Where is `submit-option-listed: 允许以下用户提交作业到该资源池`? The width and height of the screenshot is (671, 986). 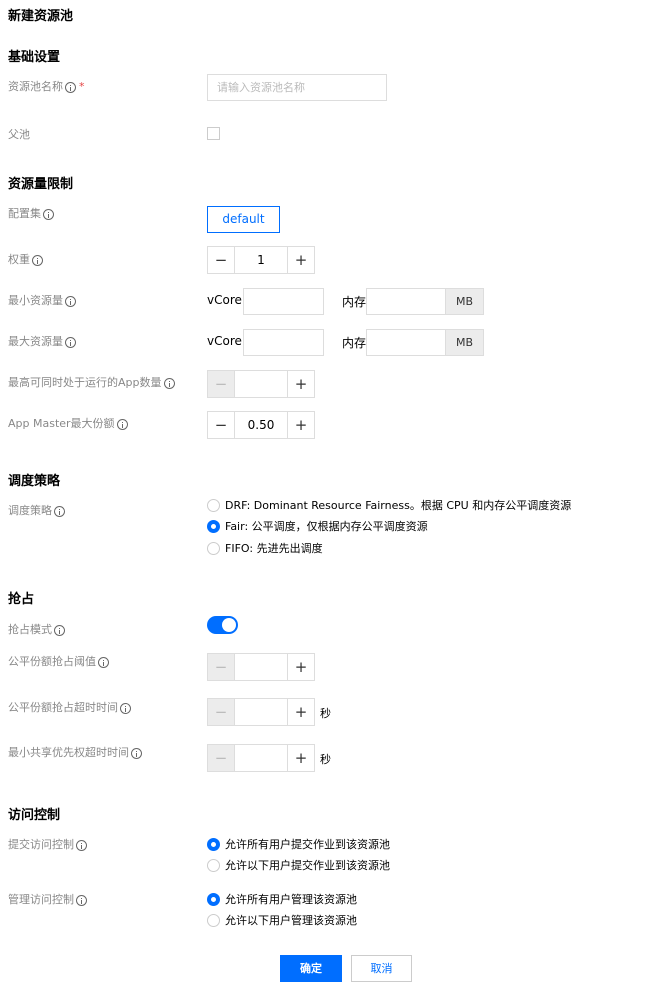
submit-option-listed: 允许以下用户提交作业到该资源池 is located at coordinates (298, 865).